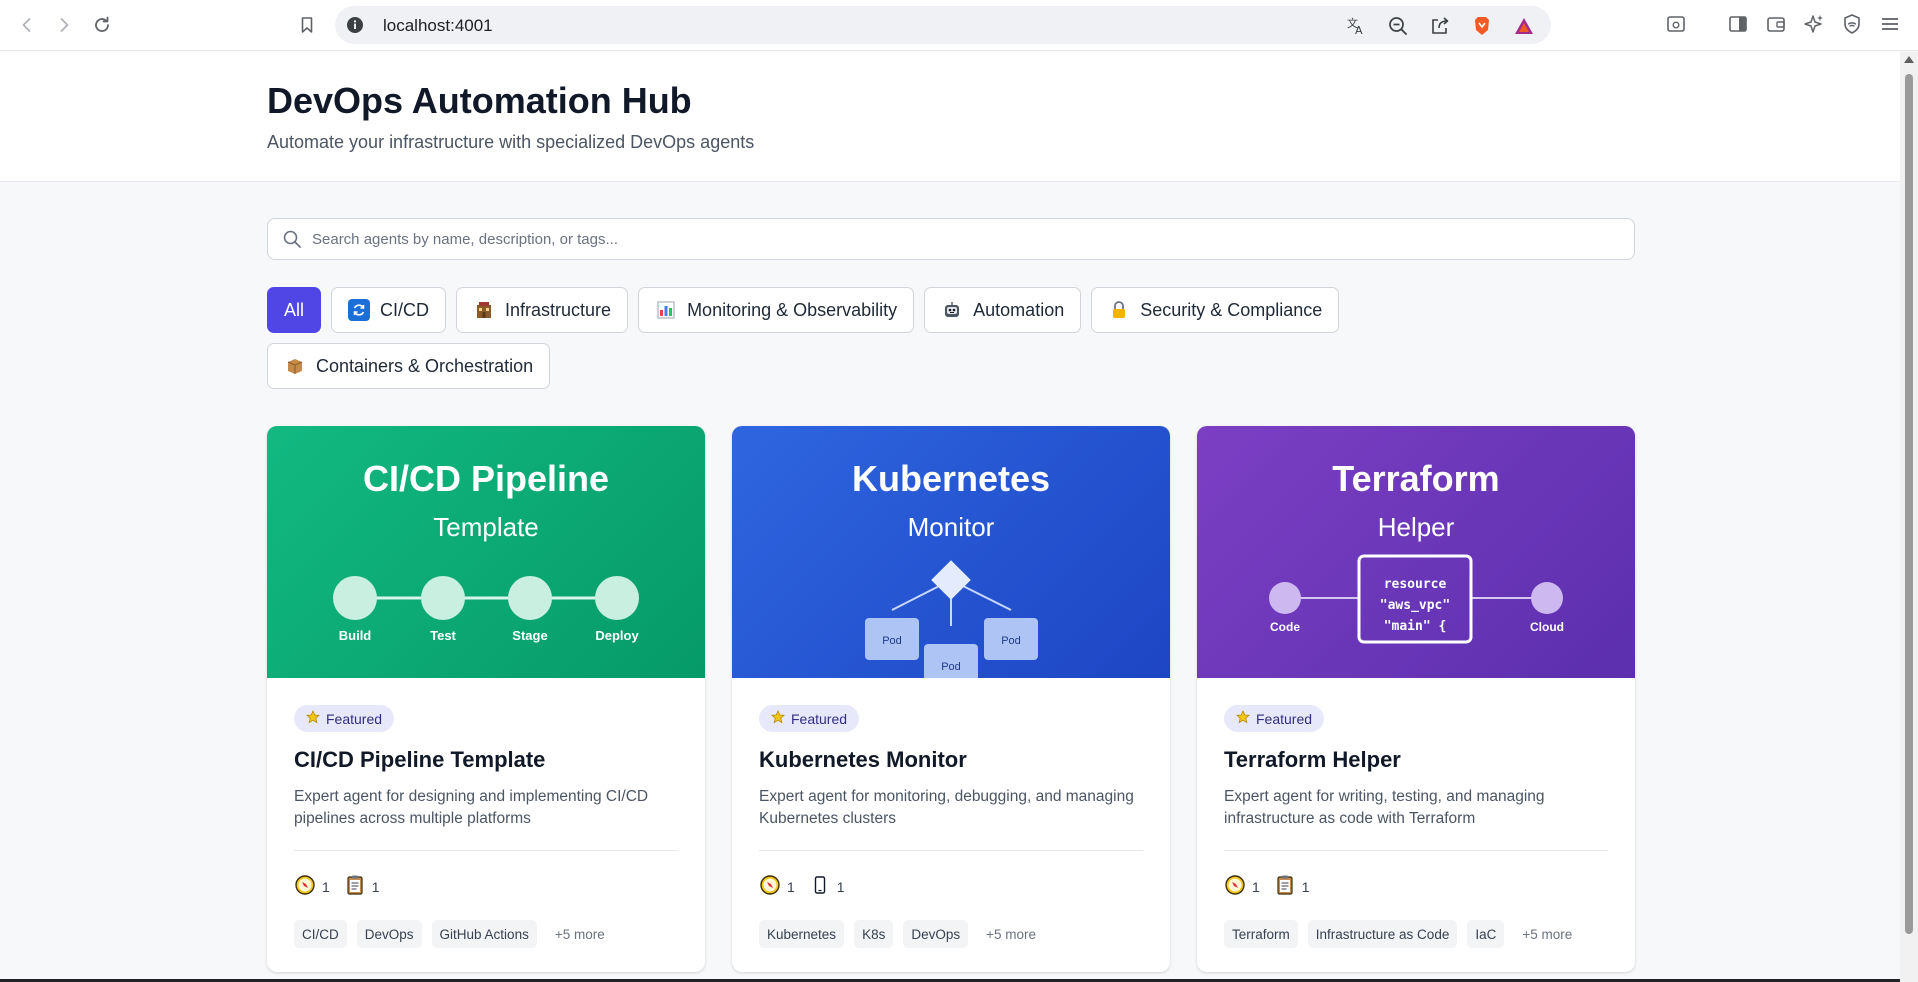 The width and height of the screenshot is (1918, 982). Describe the element at coordinates (294, 310) in the screenshot. I see `filter-all: All` at that location.